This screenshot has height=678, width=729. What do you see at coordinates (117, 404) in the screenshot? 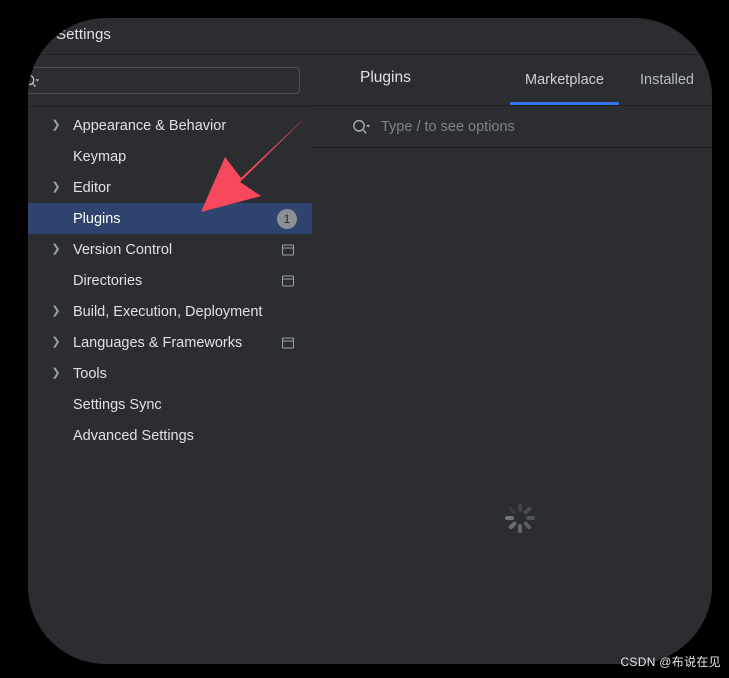
I see `sidebar-item-label: Settings Sync` at bounding box center [117, 404].